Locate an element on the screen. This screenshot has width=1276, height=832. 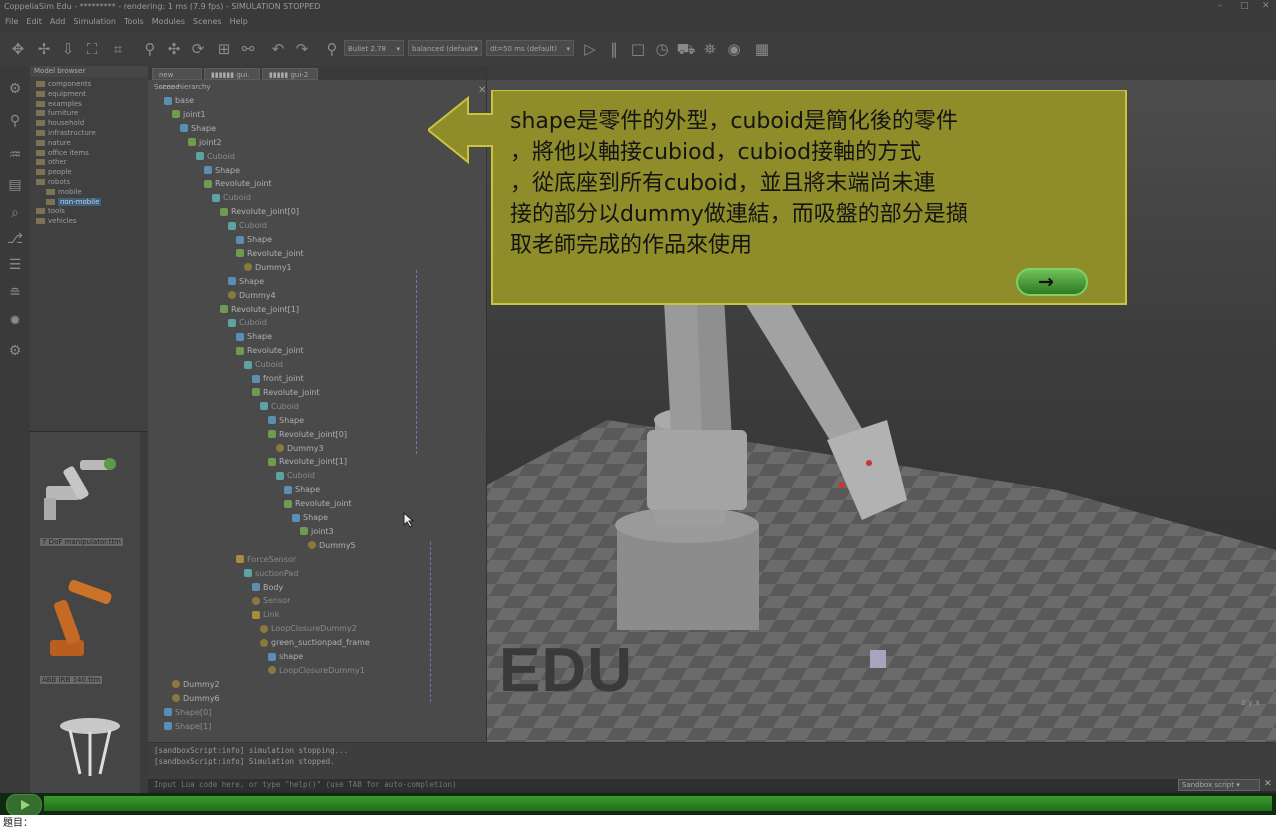
progress-track is located at coordinates (658, 803).